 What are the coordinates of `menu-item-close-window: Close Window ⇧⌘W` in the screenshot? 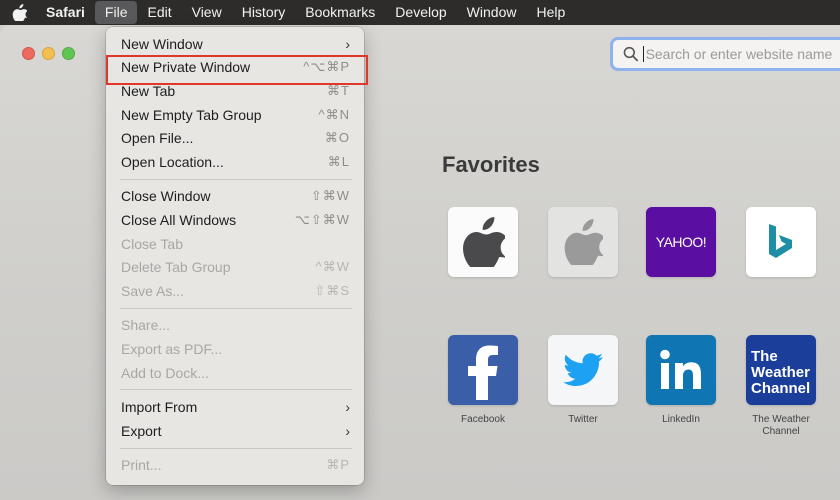 It's located at (235, 197).